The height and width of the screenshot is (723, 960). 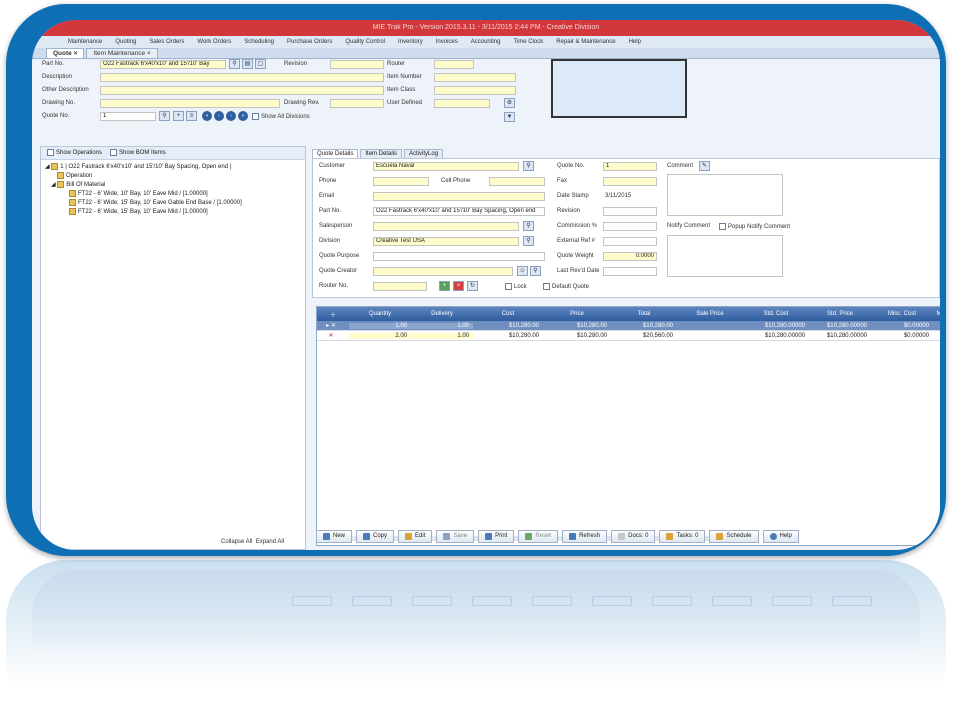 I want to click on schedule-button: Schedule, so click(x=734, y=536).